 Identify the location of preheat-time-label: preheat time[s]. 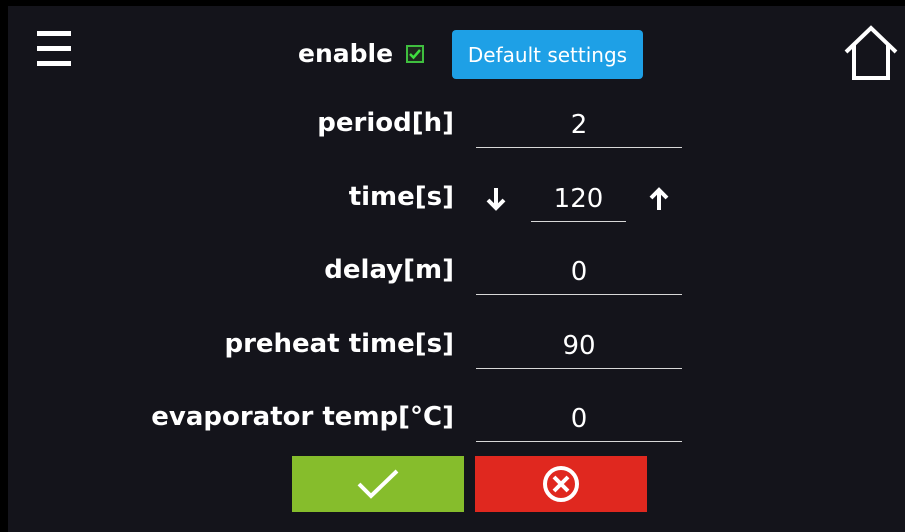
(339, 344).